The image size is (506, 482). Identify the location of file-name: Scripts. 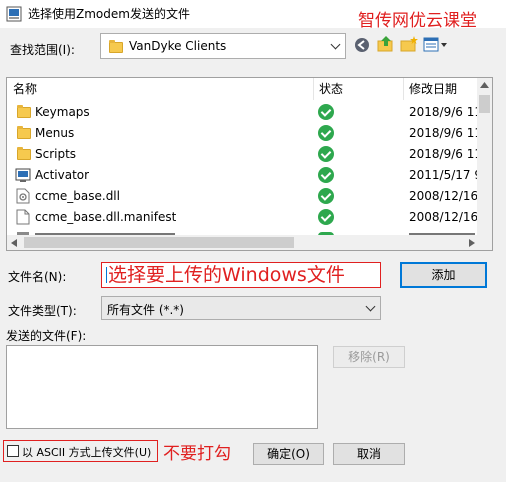
(56, 154).